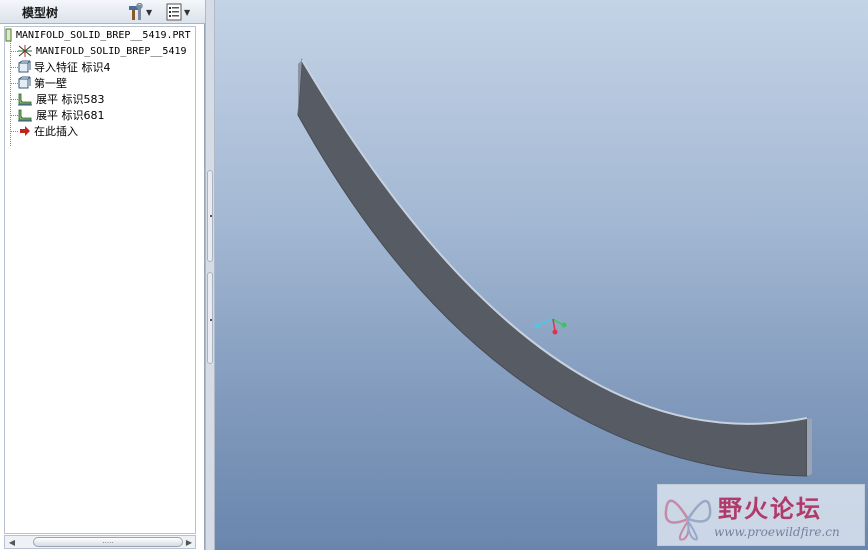 The height and width of the screenshot is (550, 868). What do you see at coordinates (189, 542) in the screenshot?
I see `scroll-right-icon: ▶` at bounding box center [189, 542].